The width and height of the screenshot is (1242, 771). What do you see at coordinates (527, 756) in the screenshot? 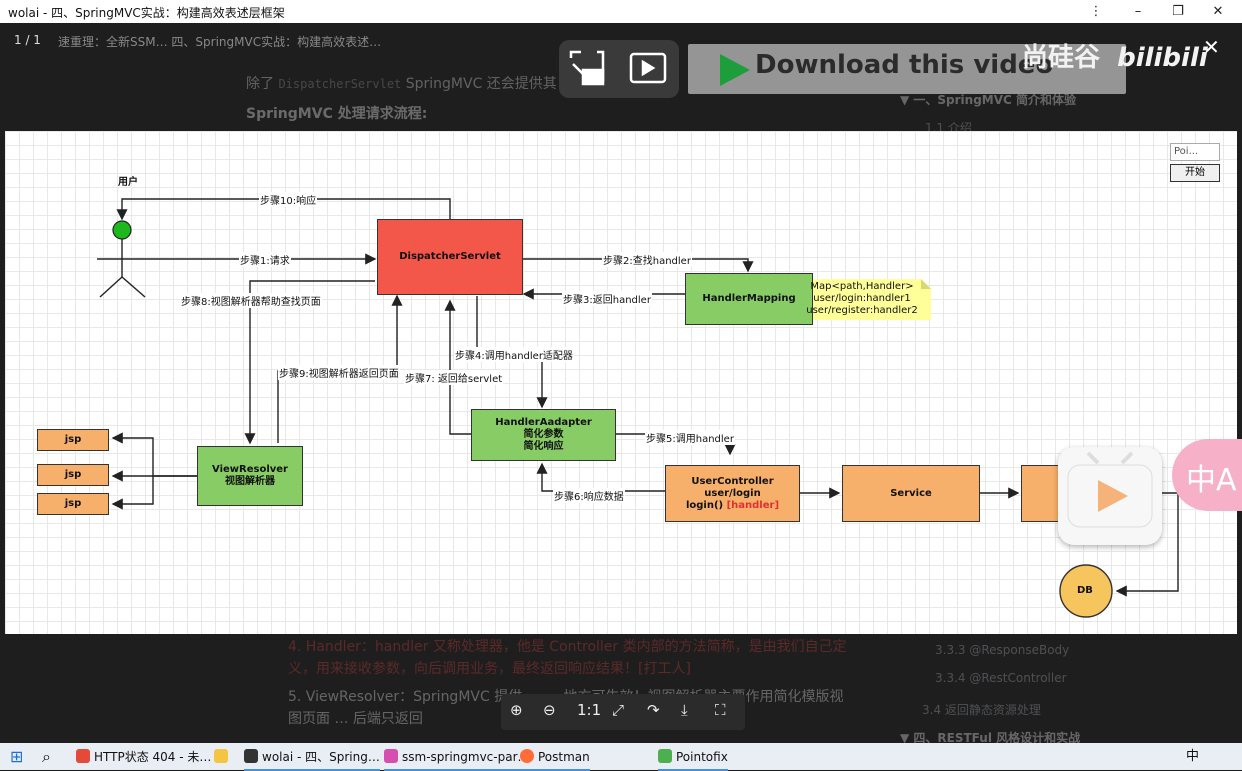
I see `postman-icon` at bounding box center [527, 756].